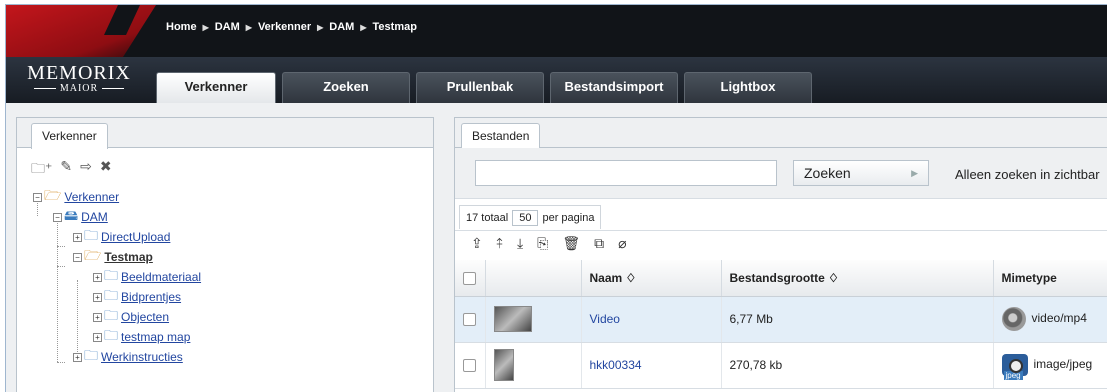 Image resolution: width=1107 pixels, height=392 pixels. Describe the element at coordinates (131, 316) in the screenshot. I see `tree-node-objecten: + 🗀 Objecten` at that location.